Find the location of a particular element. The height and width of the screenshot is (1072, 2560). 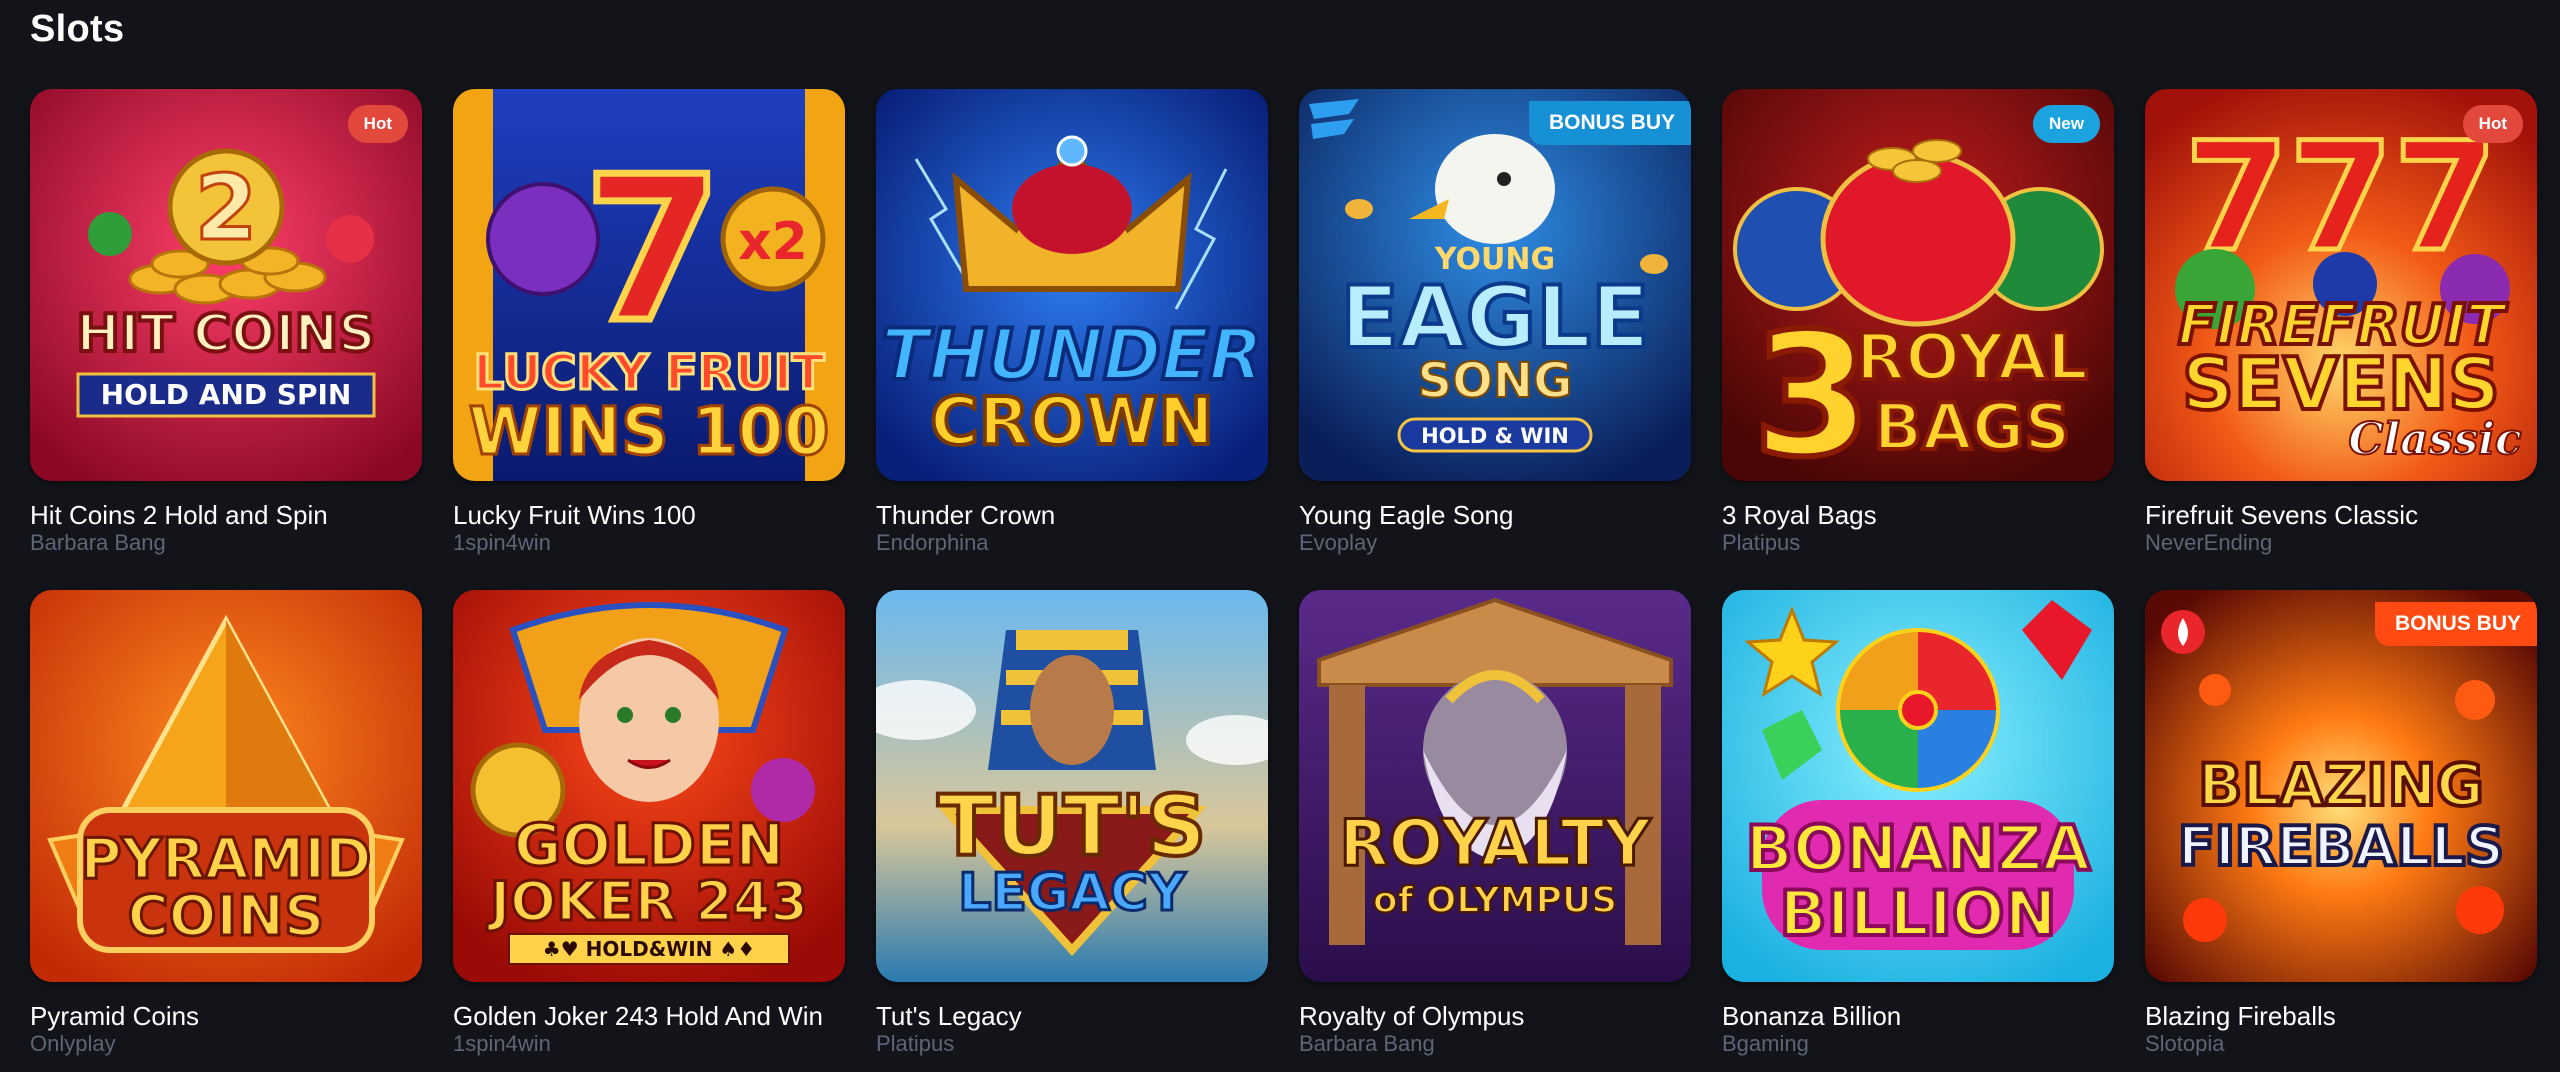

bonanza-billion-artwork: BONANZA BILLION is located at coordinates (1918, 786).